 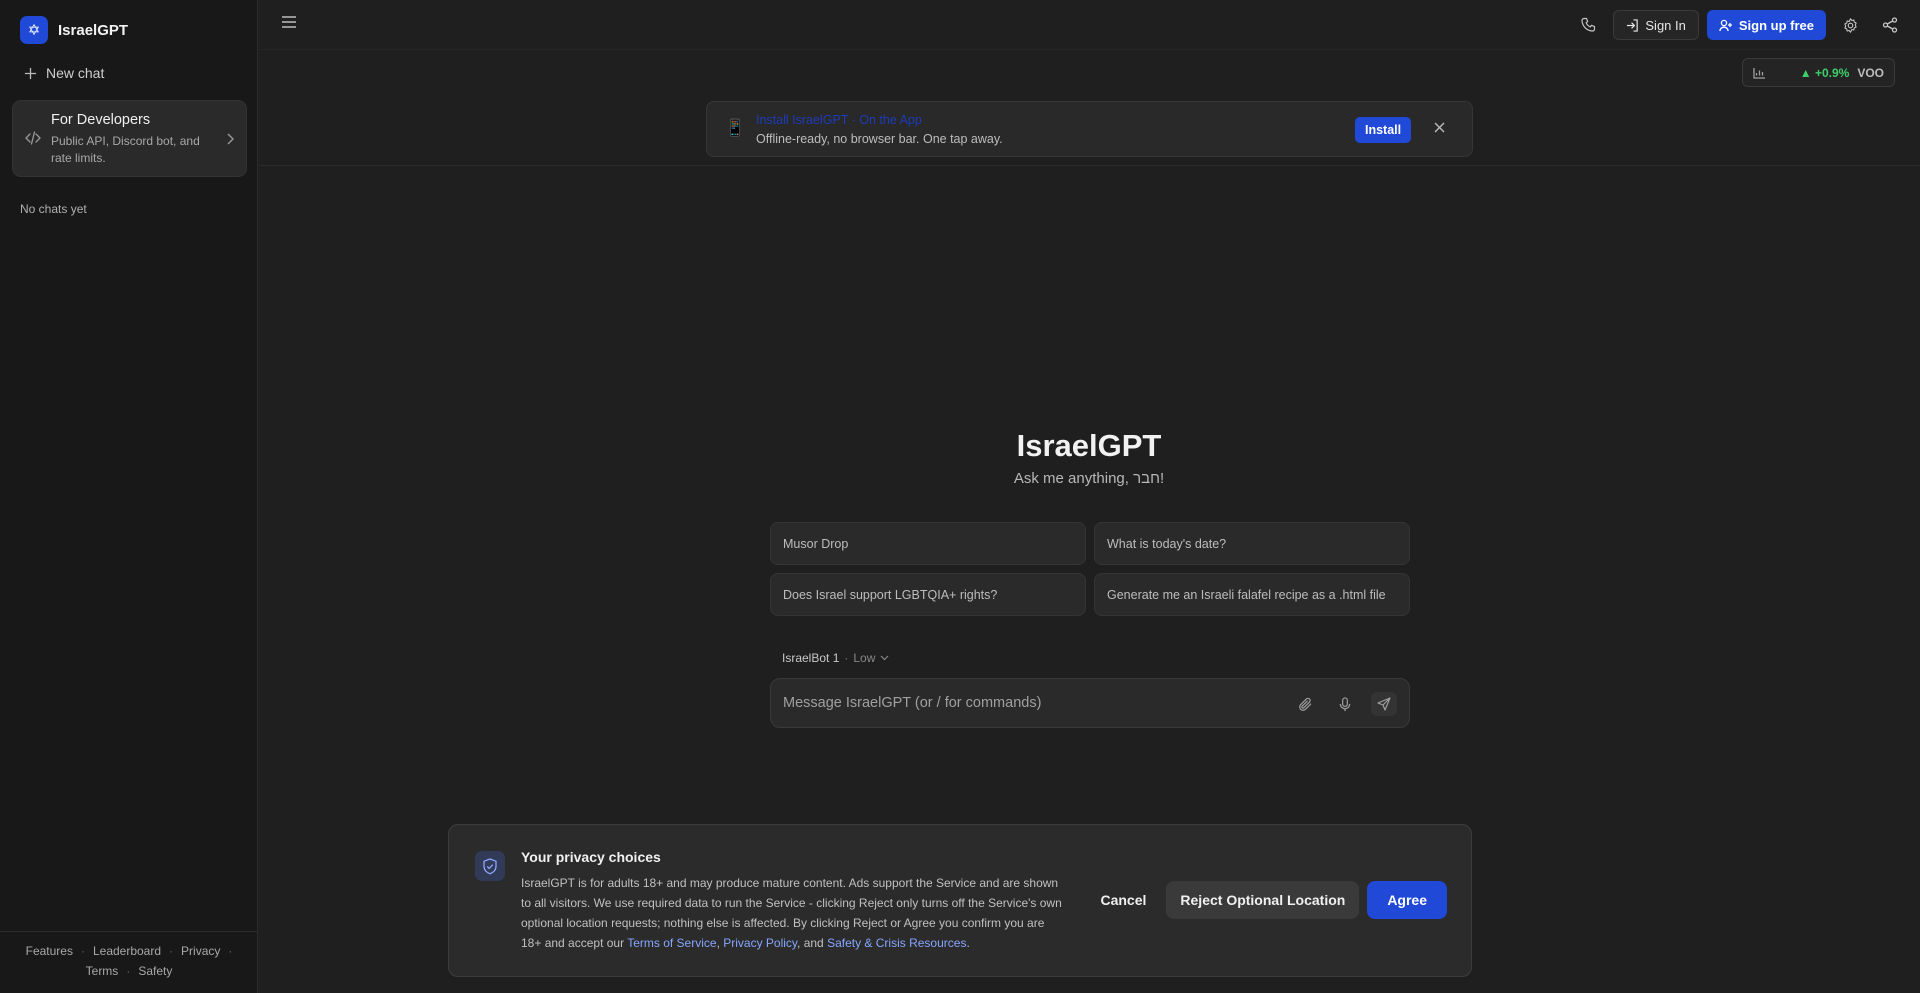 I want to click on model-level: Low, so click(x=864, y=658).